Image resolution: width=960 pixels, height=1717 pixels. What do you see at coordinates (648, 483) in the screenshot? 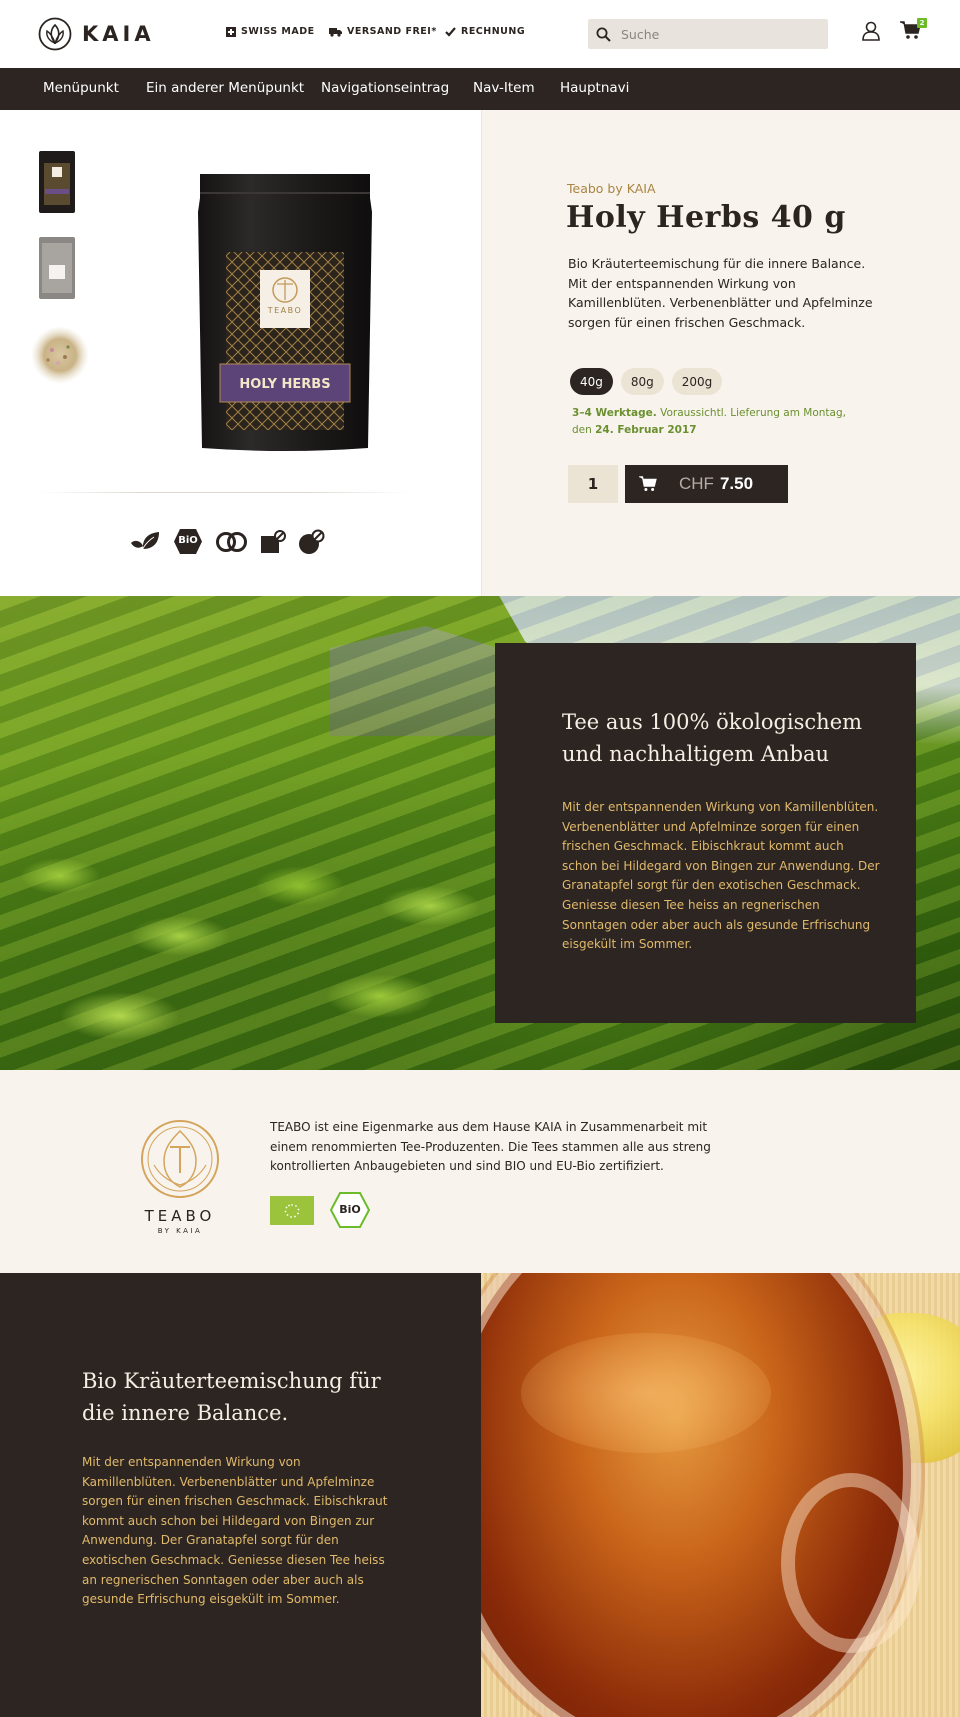
I see `cart-icon` at bounding box center [648, 483].